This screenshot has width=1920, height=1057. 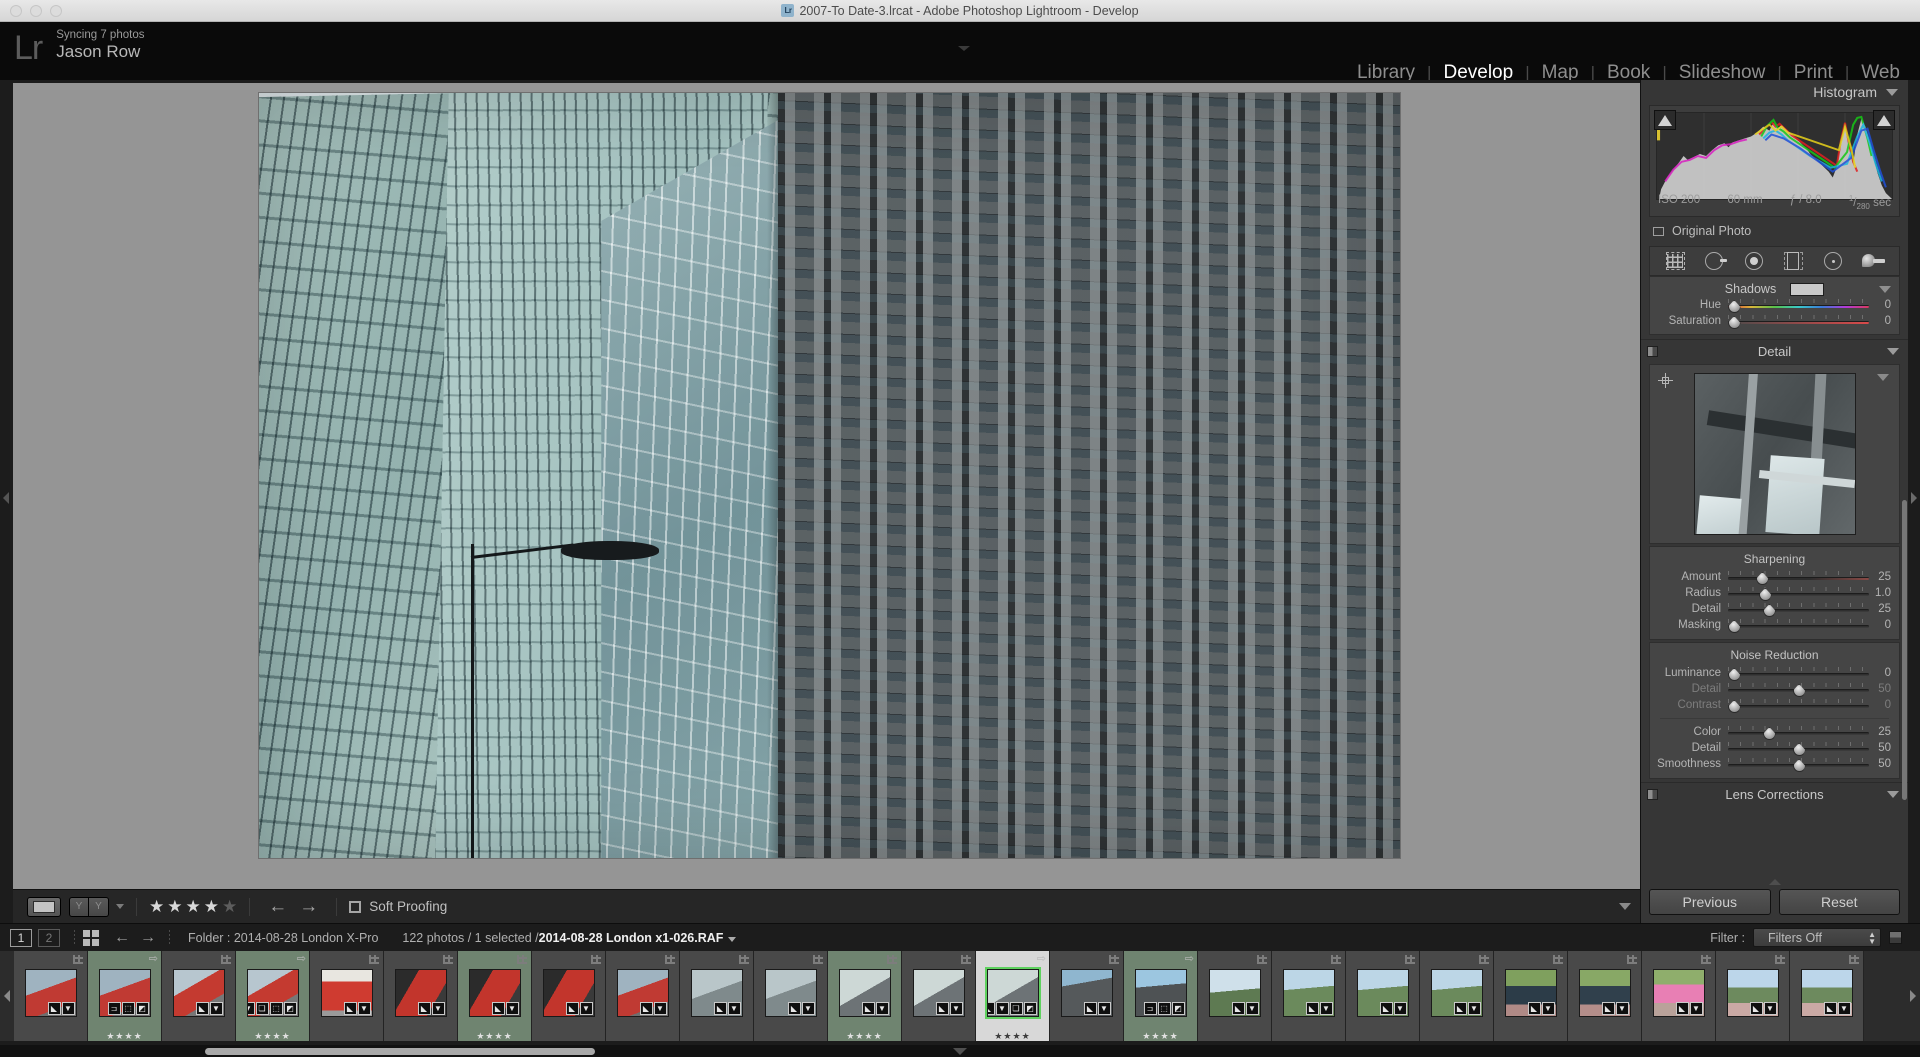 What do you see at coordinates (91, 937) in the screenshot?
I see `grid-view-icon` at bounding box center [91, 937].